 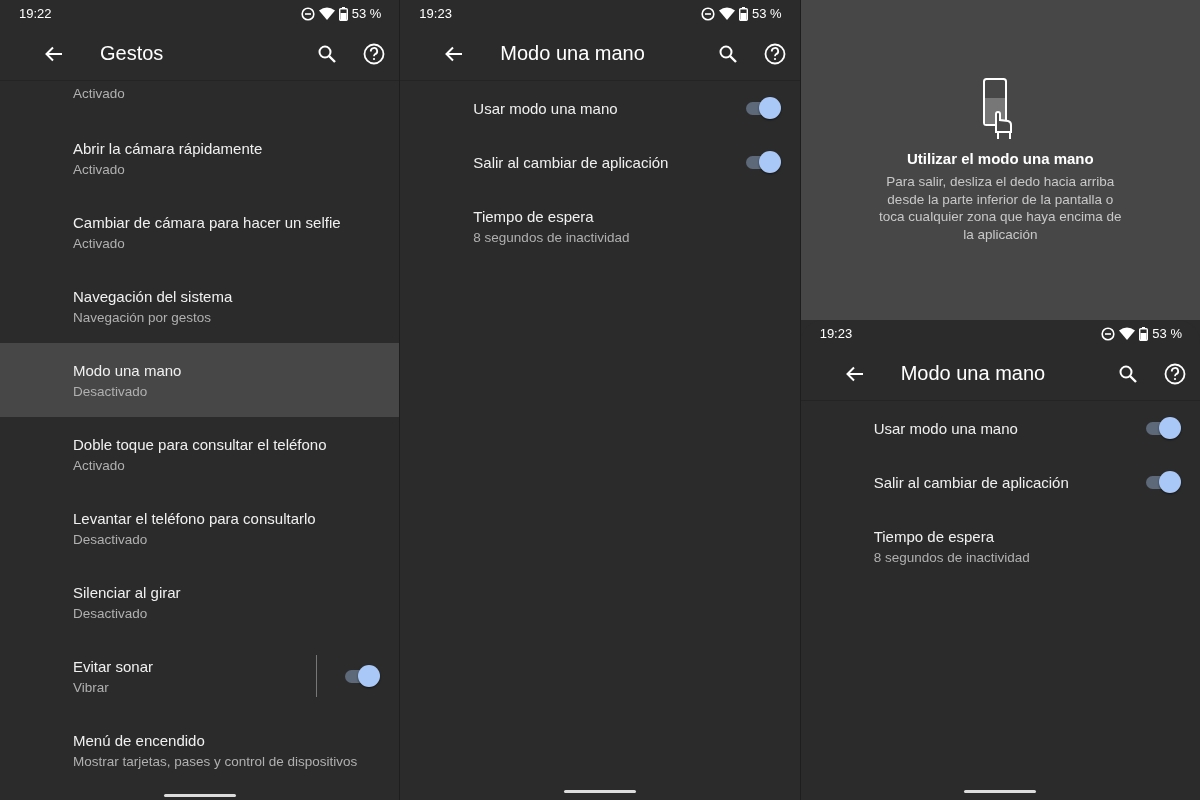 What do you see at coordinates (139, 740) in the screenshot?
I see `setting-title: Menú de encendido` at bounding box center [139, 740].